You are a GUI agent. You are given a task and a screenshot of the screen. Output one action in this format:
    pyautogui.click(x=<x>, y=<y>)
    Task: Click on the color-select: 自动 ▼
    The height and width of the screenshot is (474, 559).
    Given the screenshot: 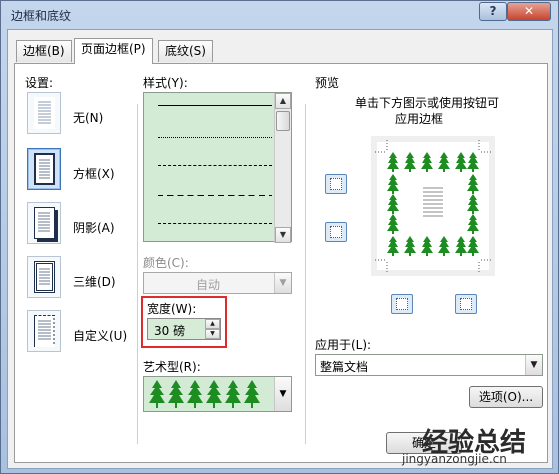 What is the action you would take?
    pyautogui.click(x=217, y=283)
    